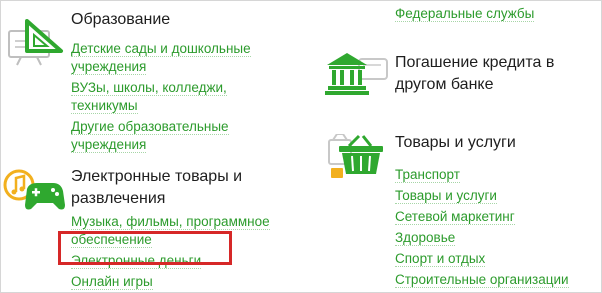  I want to click on link-electronic-money: Электронные деньги, so click(136, 261).